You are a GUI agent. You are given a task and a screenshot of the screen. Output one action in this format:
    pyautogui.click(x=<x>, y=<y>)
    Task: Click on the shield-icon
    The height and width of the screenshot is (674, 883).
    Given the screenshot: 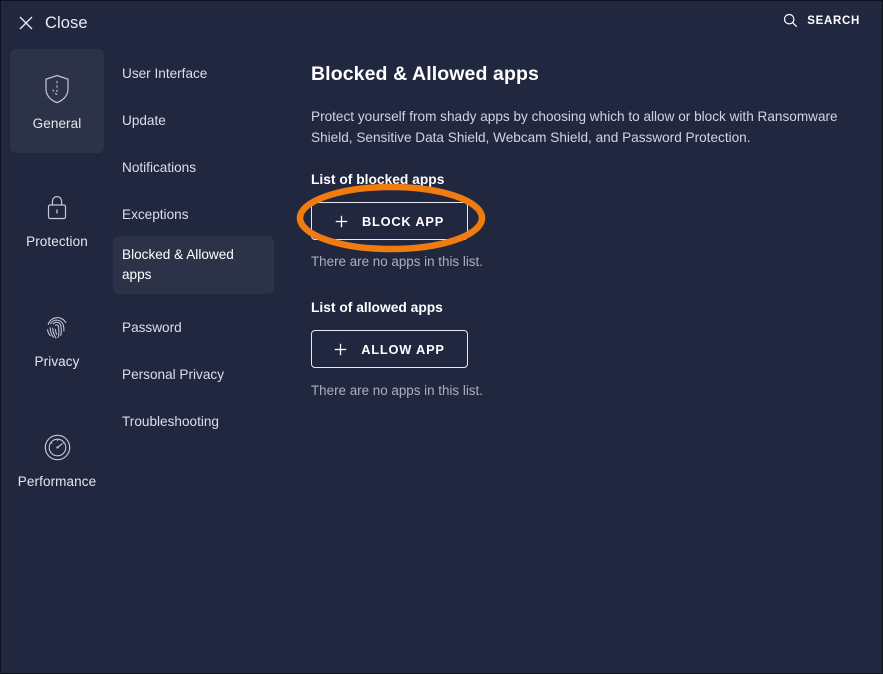 What is the action you would take?
    pyautogui.click(x=57, y=89)
    